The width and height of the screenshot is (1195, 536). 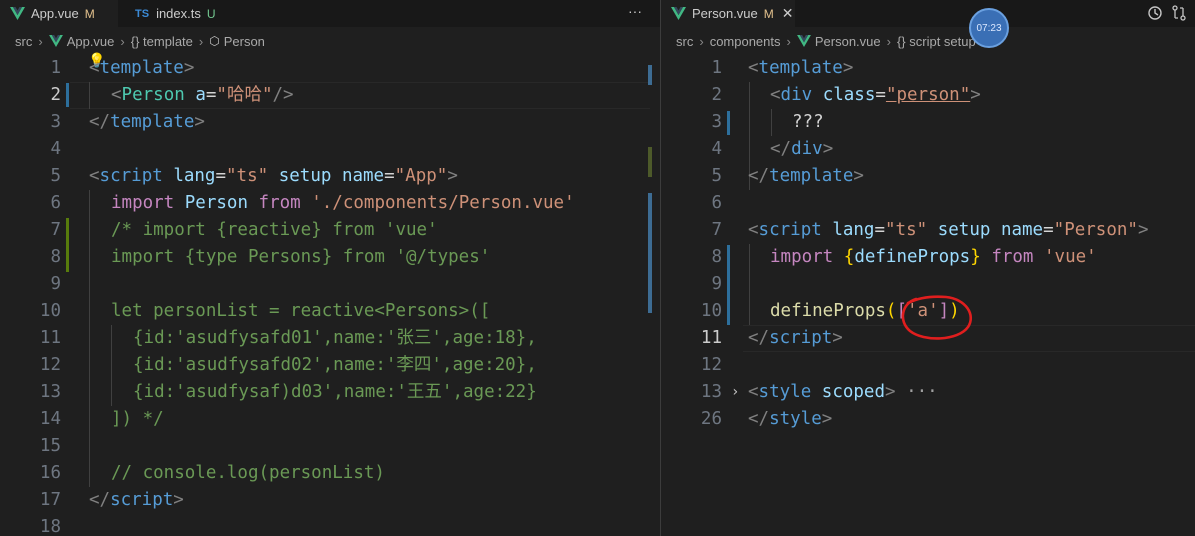 What do you see at coordinates (875, 95) in the screenshot?
I see `code-line: <div class="person">` at bounding box center [875, 95].